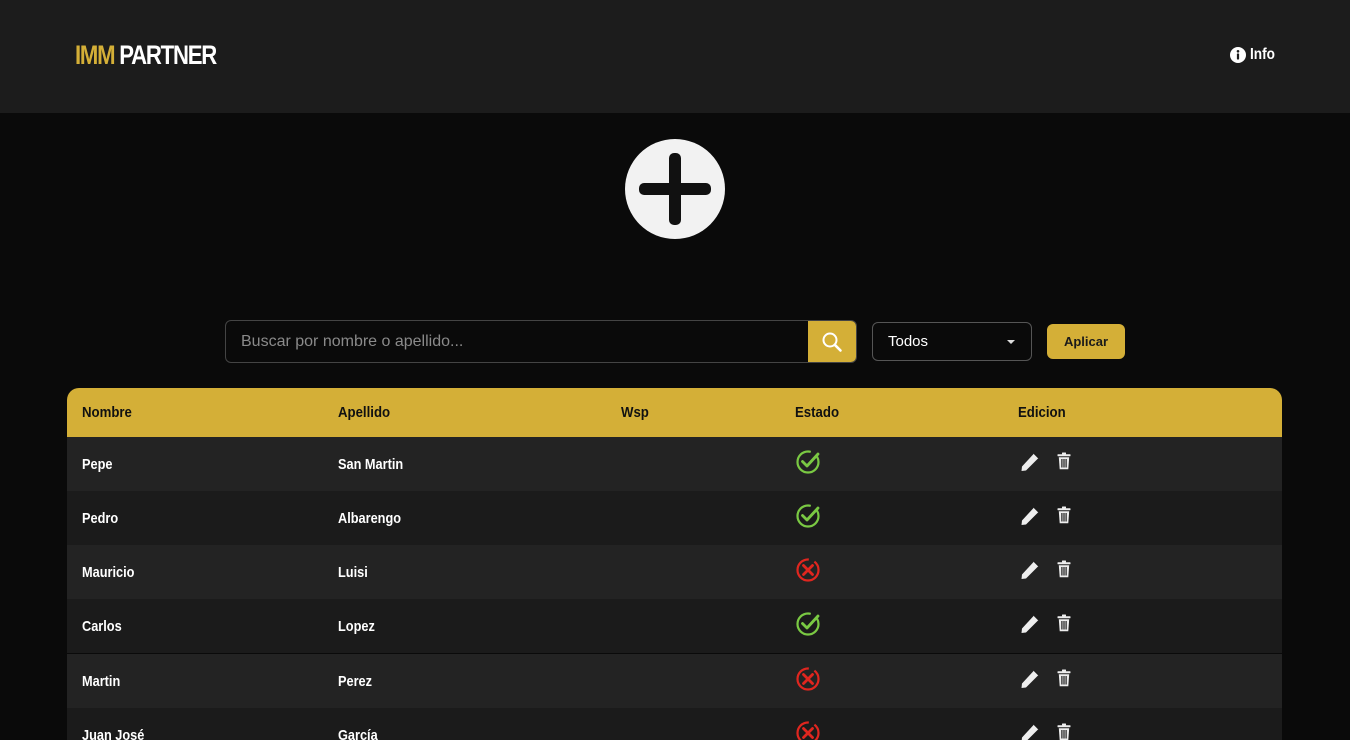 The image size is (1350, 740). I want to click on search-bar, so click(541, 341).